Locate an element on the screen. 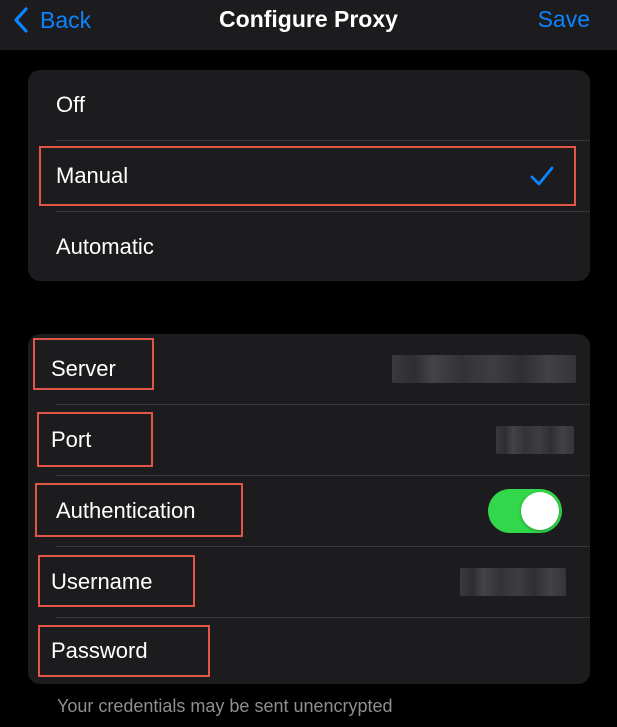  authentication-label: Authentication is located at coordinates (126, 510).